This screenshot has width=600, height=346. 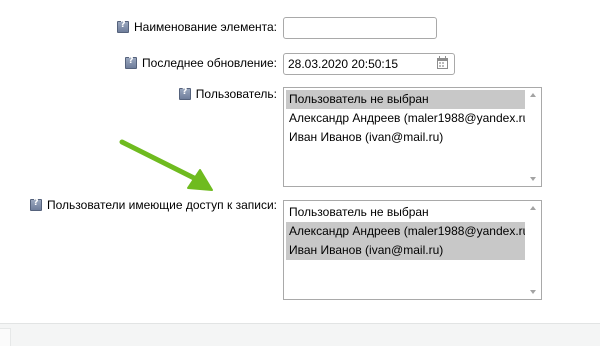 I want to click on element-name-label: Наименование элемента:, so click(x=205, y=27).